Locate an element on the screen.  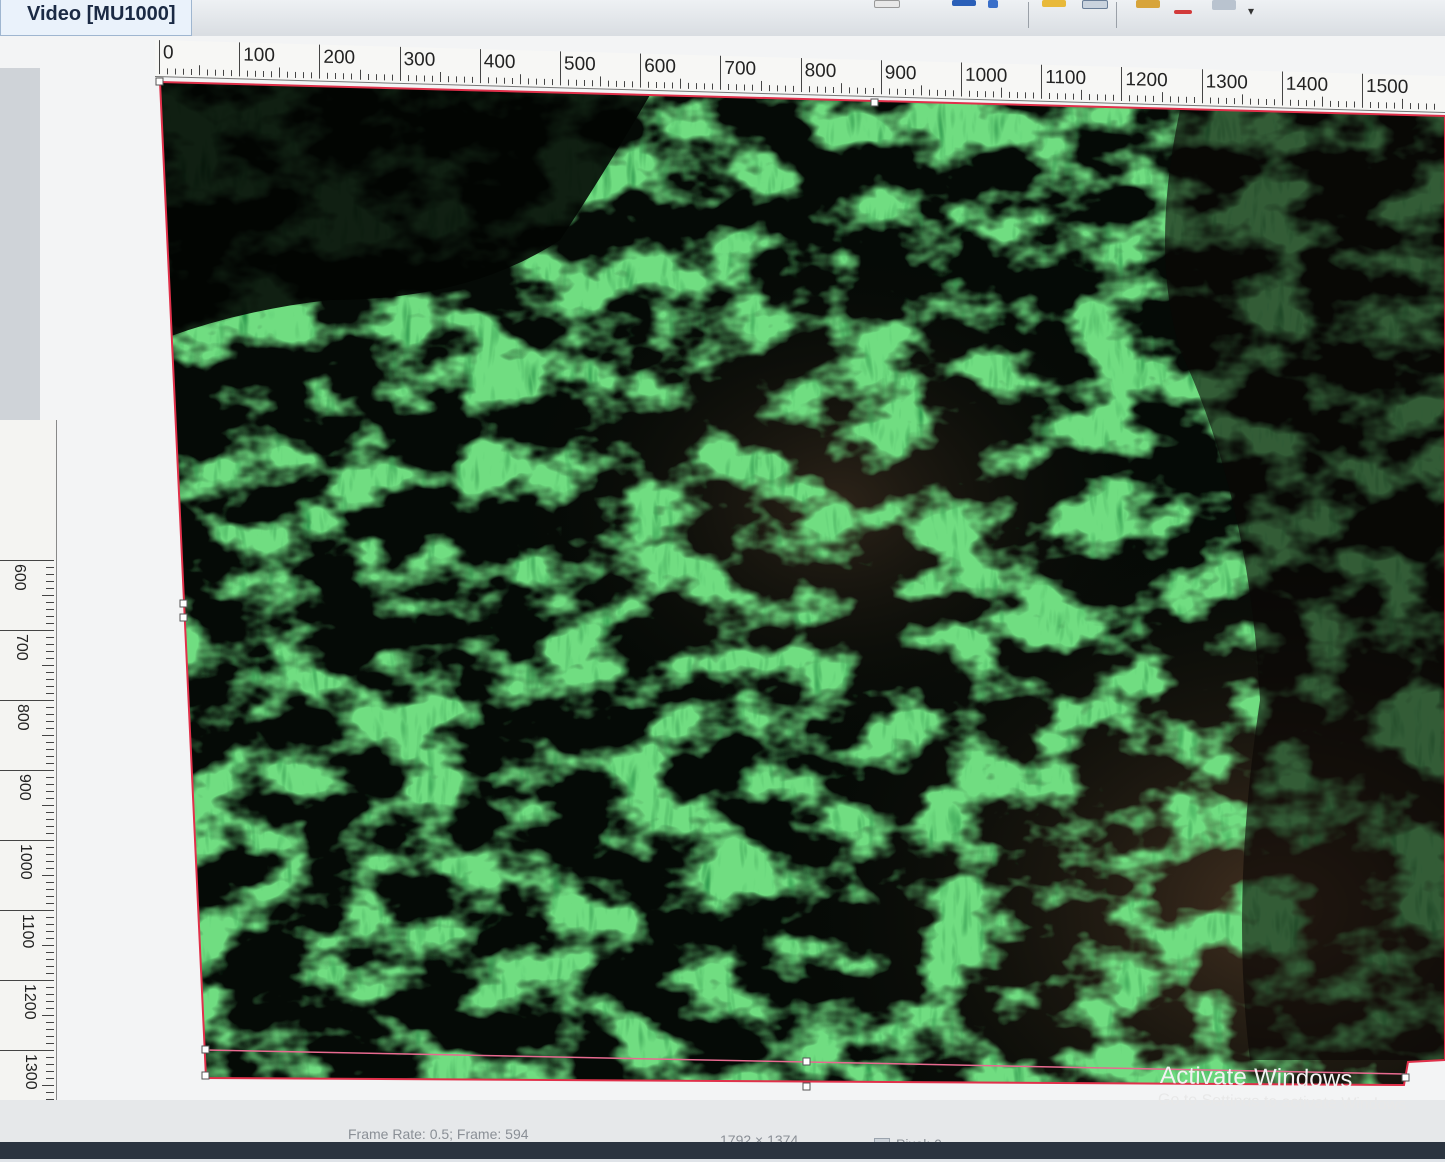
taskbar is located at coordinates (722, 1150).